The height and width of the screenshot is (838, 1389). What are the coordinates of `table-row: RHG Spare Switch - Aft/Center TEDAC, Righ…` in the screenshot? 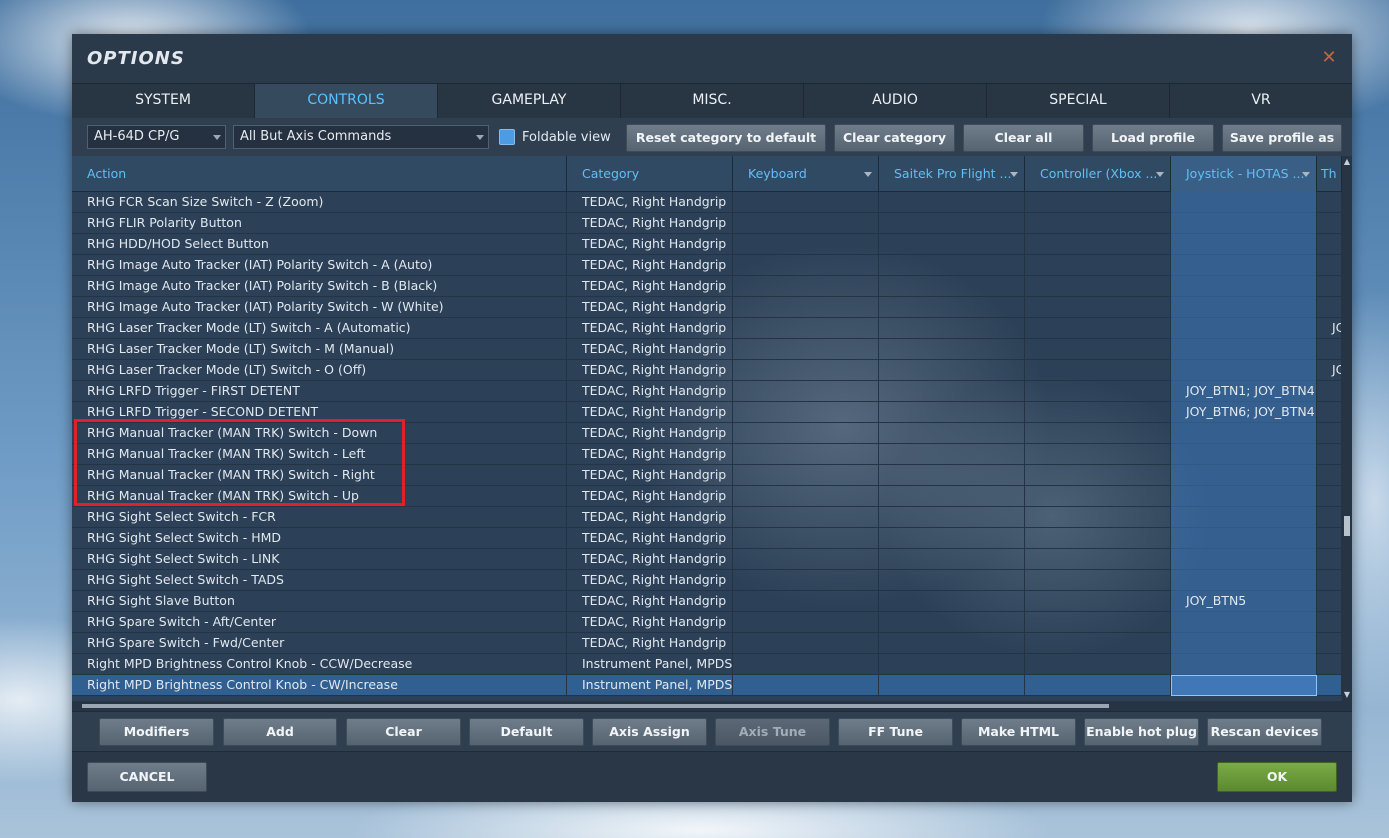 It's located at (707, 622).